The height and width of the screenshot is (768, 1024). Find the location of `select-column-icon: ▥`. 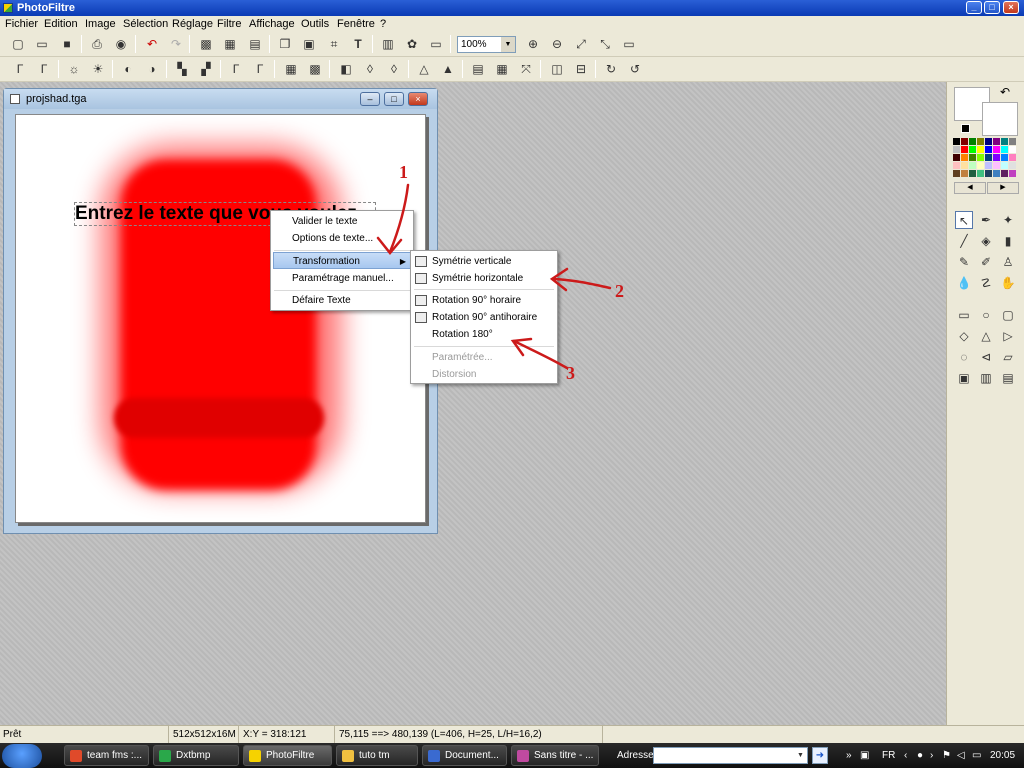

select-column-icon: ▥ is located at coordinates (986, 378).